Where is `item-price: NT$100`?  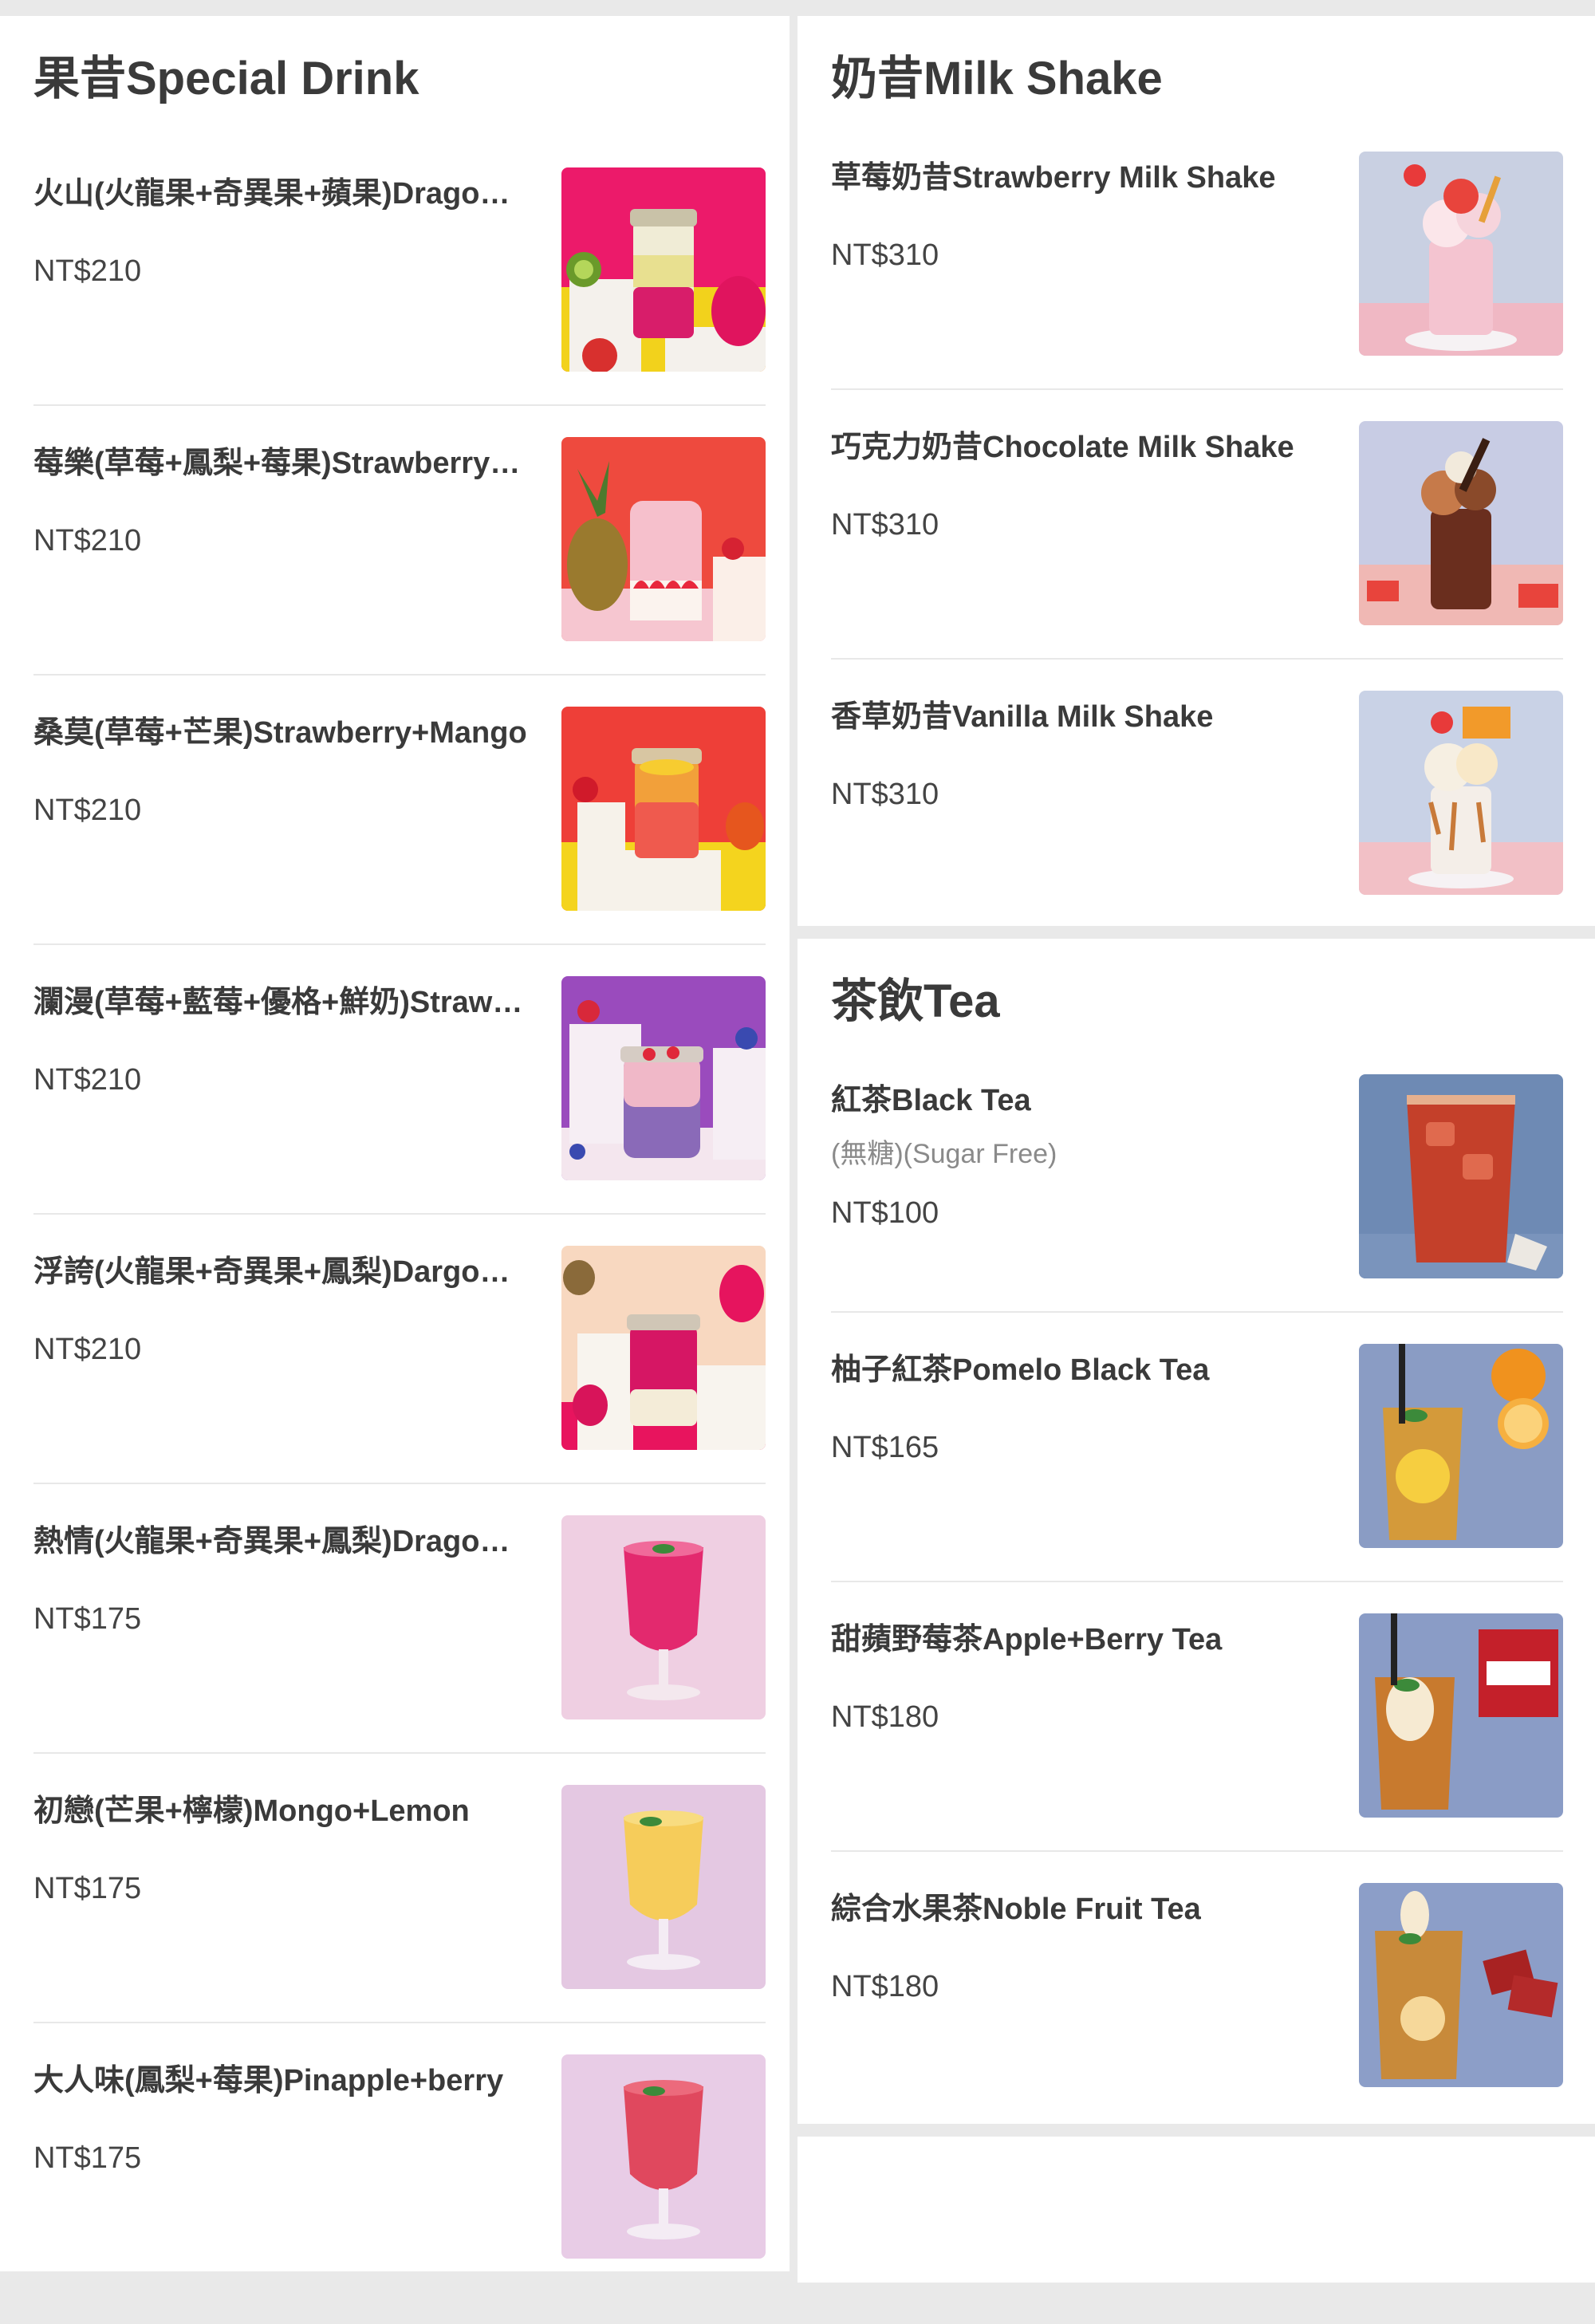
item-price: NT$100 is located at coordinates (885, 1213).